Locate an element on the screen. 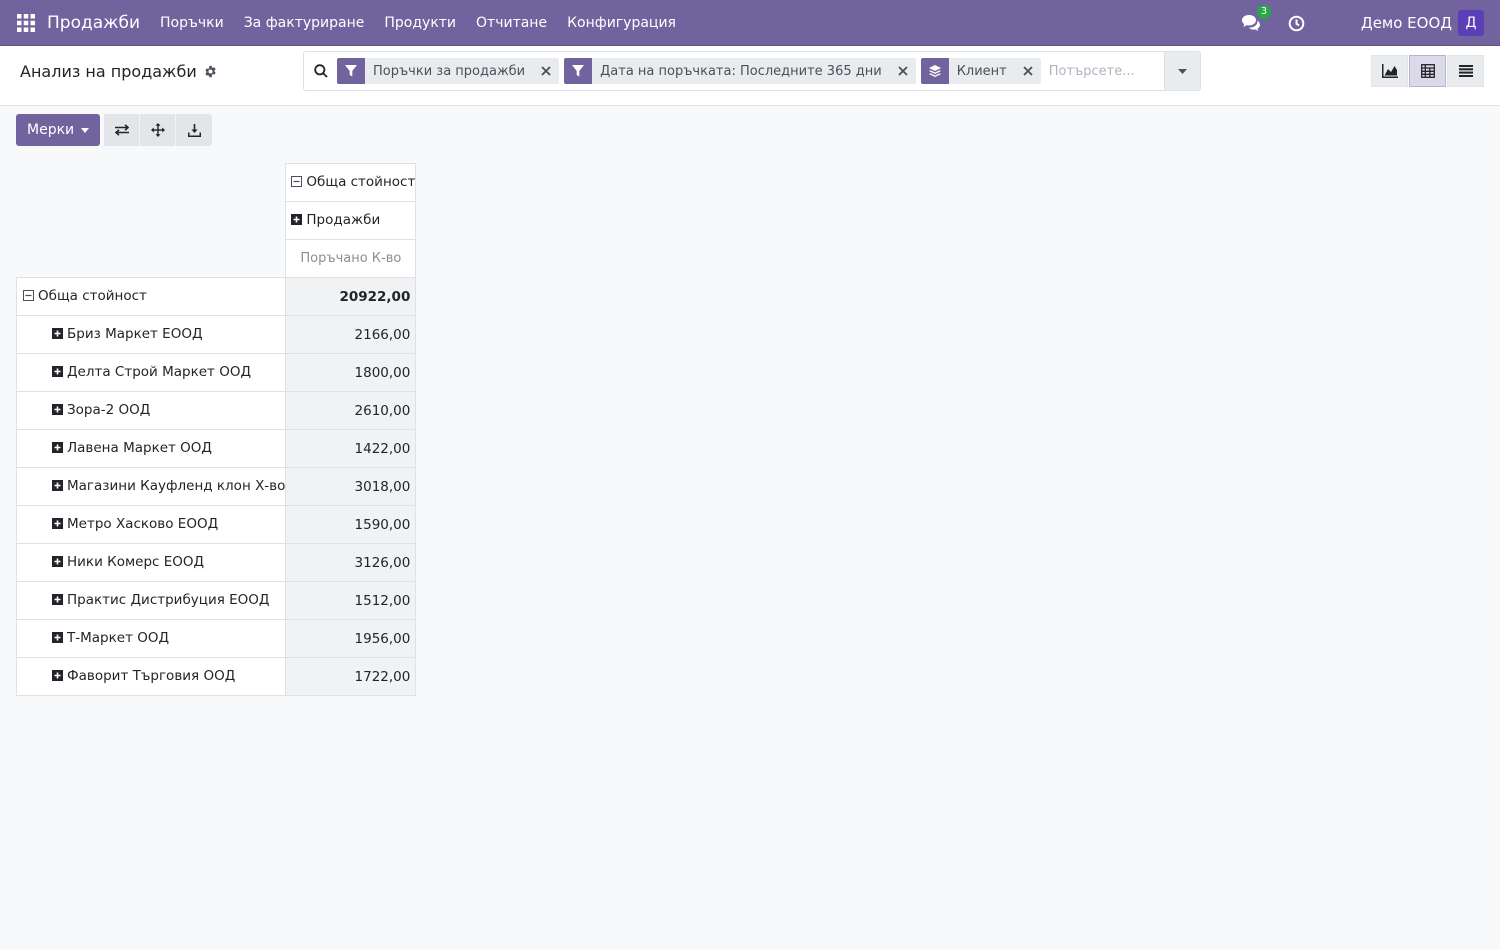 The image size is (1500, 950). pivot-cell: 2610,00 is located at coordinates (351, 410).